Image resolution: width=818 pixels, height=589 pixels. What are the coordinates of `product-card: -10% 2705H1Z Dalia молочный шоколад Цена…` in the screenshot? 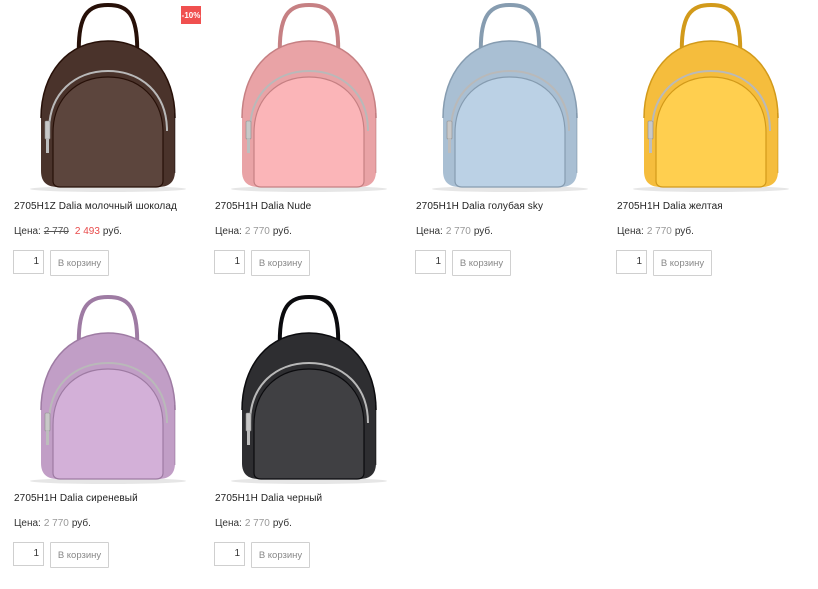 It's located at (108, 148).